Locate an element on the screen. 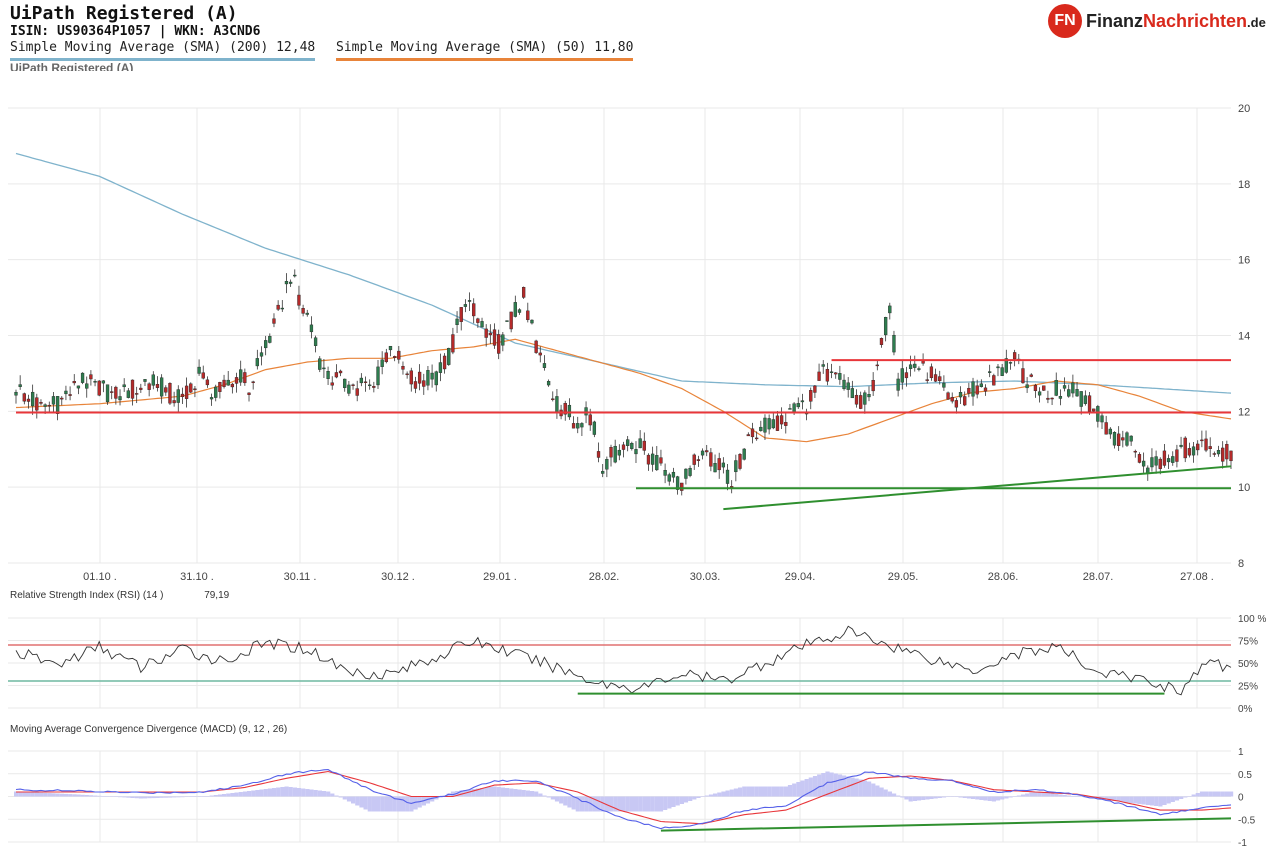 This screenshot has height=850, width=1280. macd-trend-line is located at coordinates (946, 824).